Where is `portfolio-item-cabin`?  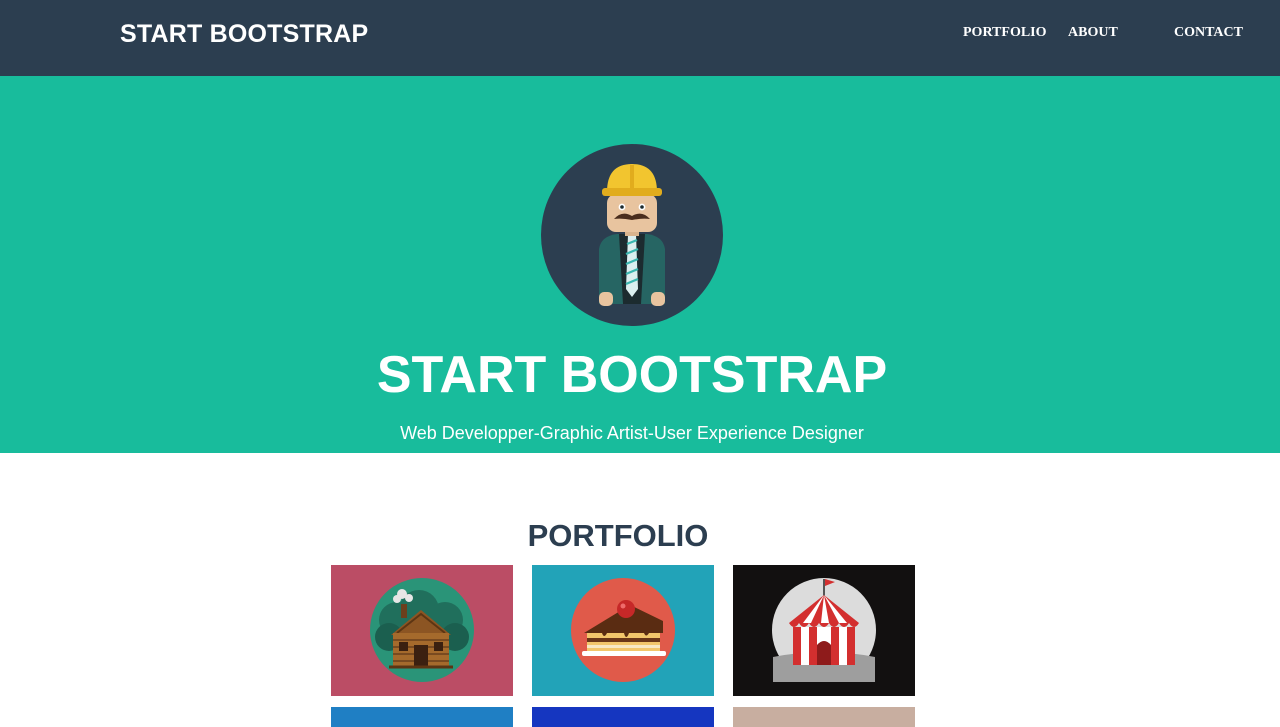
portfolio-item-cabin is located at coordinates (422, 630).